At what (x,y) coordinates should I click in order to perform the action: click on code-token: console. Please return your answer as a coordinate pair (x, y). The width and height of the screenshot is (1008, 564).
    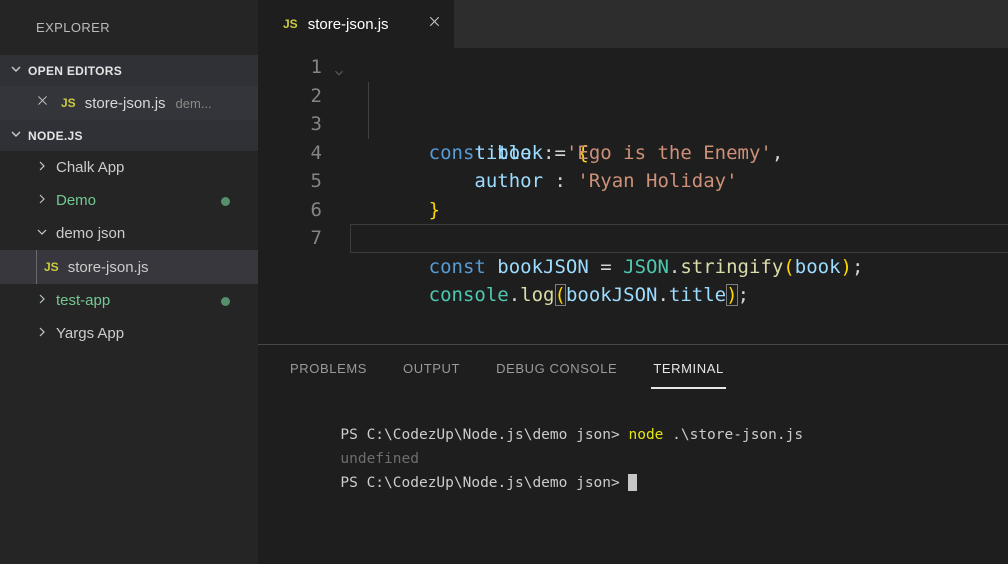
    Looking at the image, I should click on (468, 295).